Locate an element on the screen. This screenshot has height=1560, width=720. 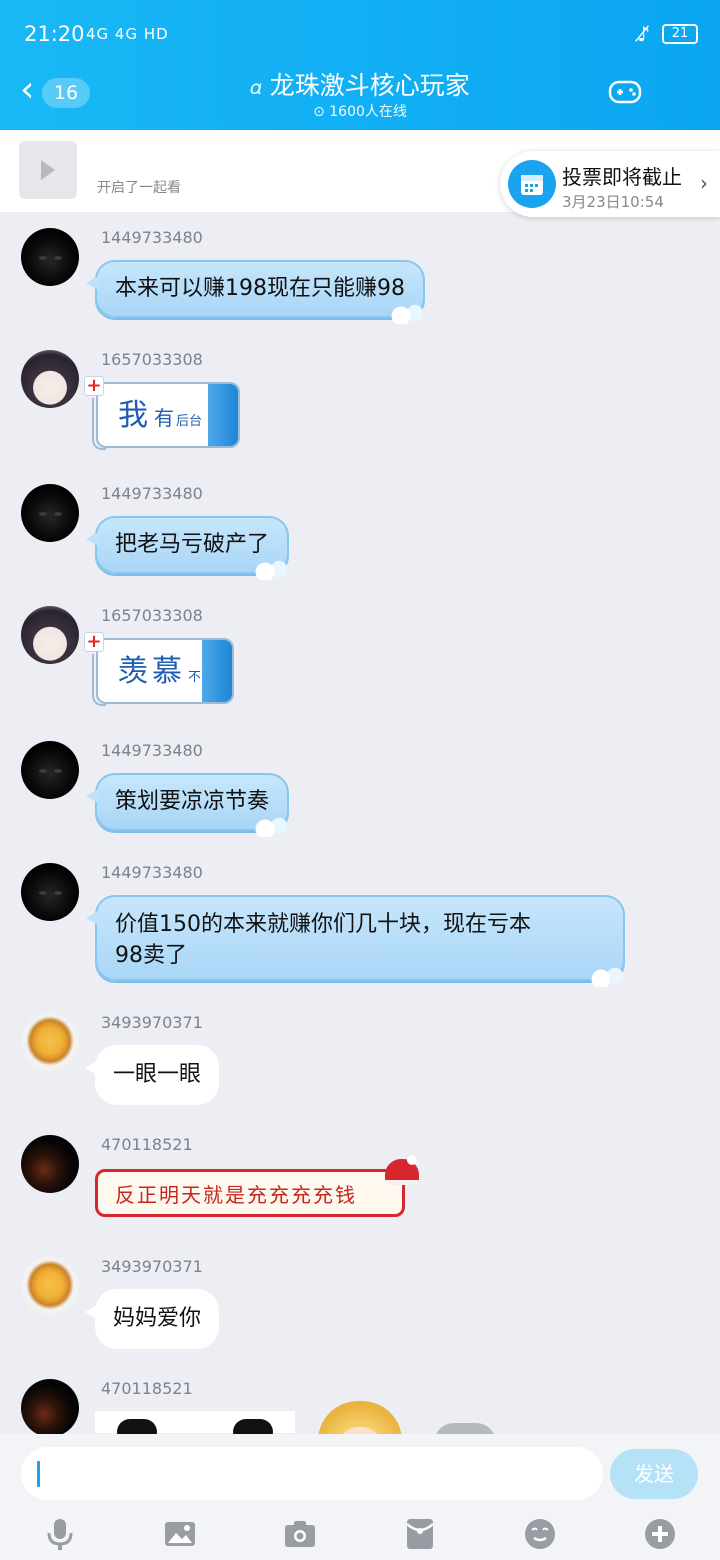
microphone-icon is located at coordinates (60, 1534).